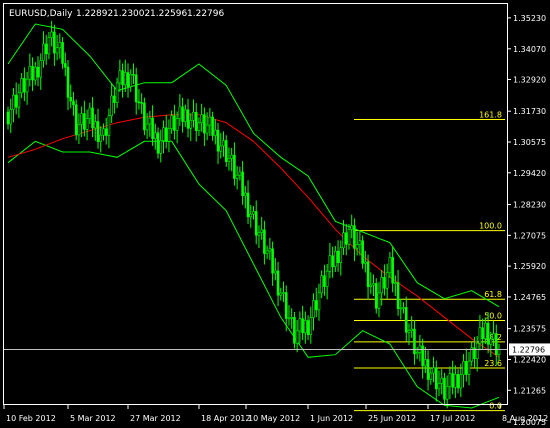 This screenshot has width=550, height=428. Describe the element at coordinates (529, 297) in the screenshot. I see `y-tick-label: 1.24765` at that location.